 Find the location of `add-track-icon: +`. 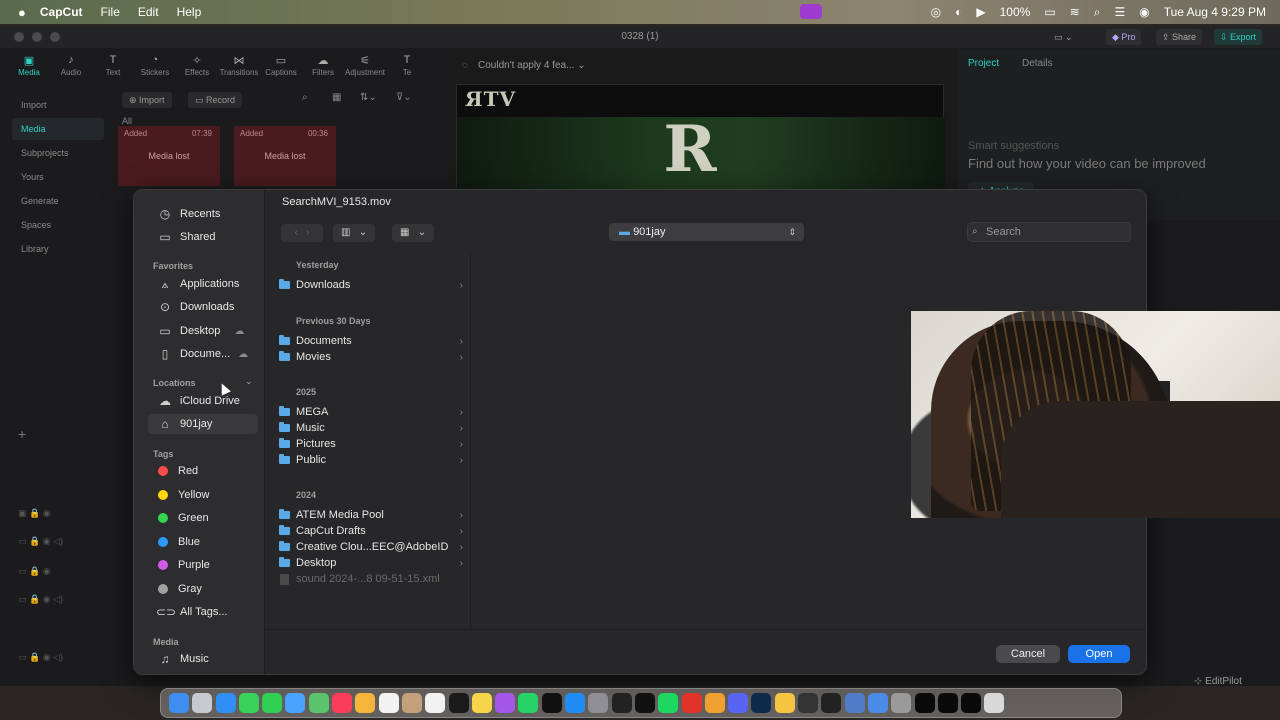

add-track-icon: + is located at coordinates (22, 434).